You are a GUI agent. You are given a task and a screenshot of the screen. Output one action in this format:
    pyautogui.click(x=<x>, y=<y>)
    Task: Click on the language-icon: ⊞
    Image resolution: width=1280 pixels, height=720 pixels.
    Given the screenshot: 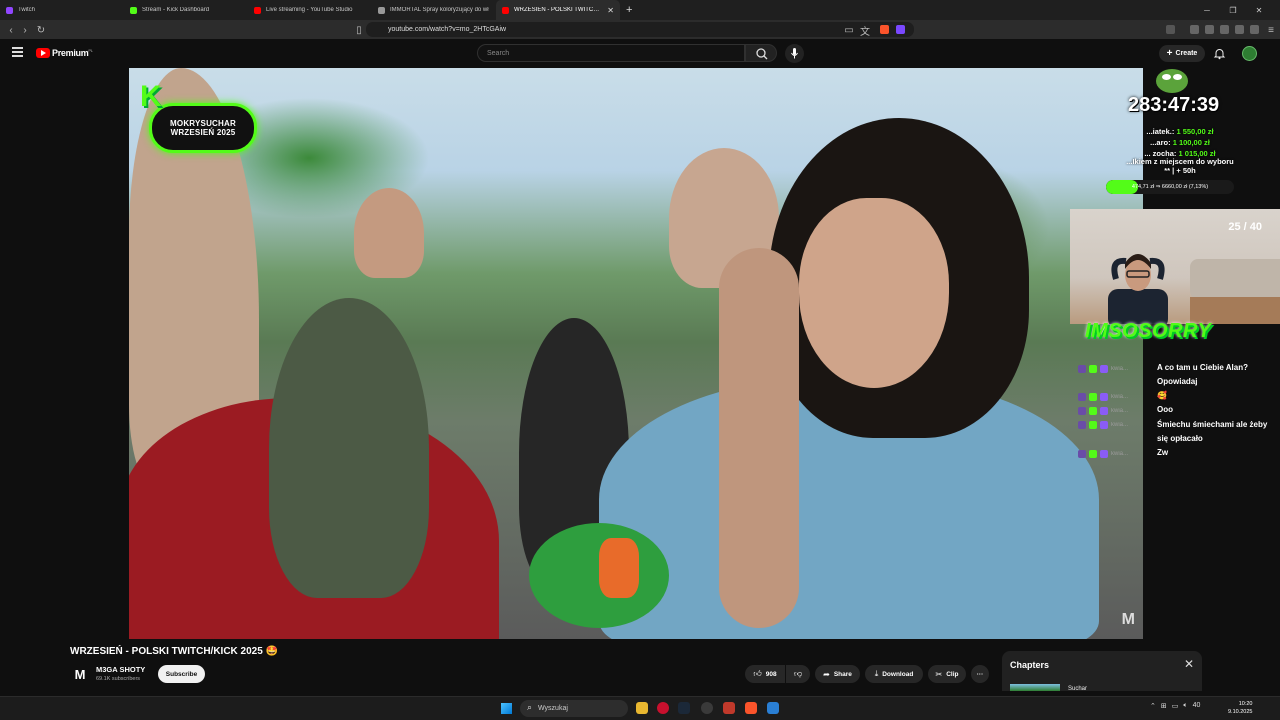 What is the action you would take?
    pyautogui.click(x=1164, y=706)
    